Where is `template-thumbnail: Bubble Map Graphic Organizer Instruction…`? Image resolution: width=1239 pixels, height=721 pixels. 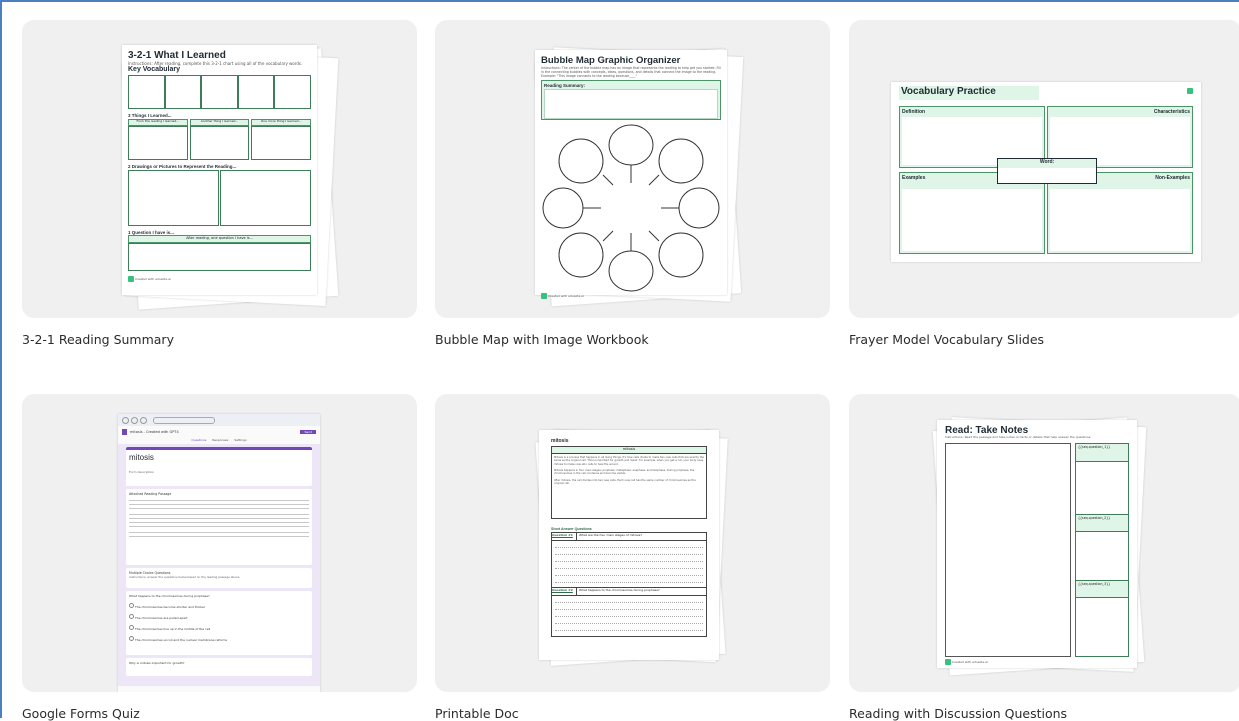
template-thumbnail: Bubble Map Graphic Organizer Instruction… is located at coordinates (632, 169).